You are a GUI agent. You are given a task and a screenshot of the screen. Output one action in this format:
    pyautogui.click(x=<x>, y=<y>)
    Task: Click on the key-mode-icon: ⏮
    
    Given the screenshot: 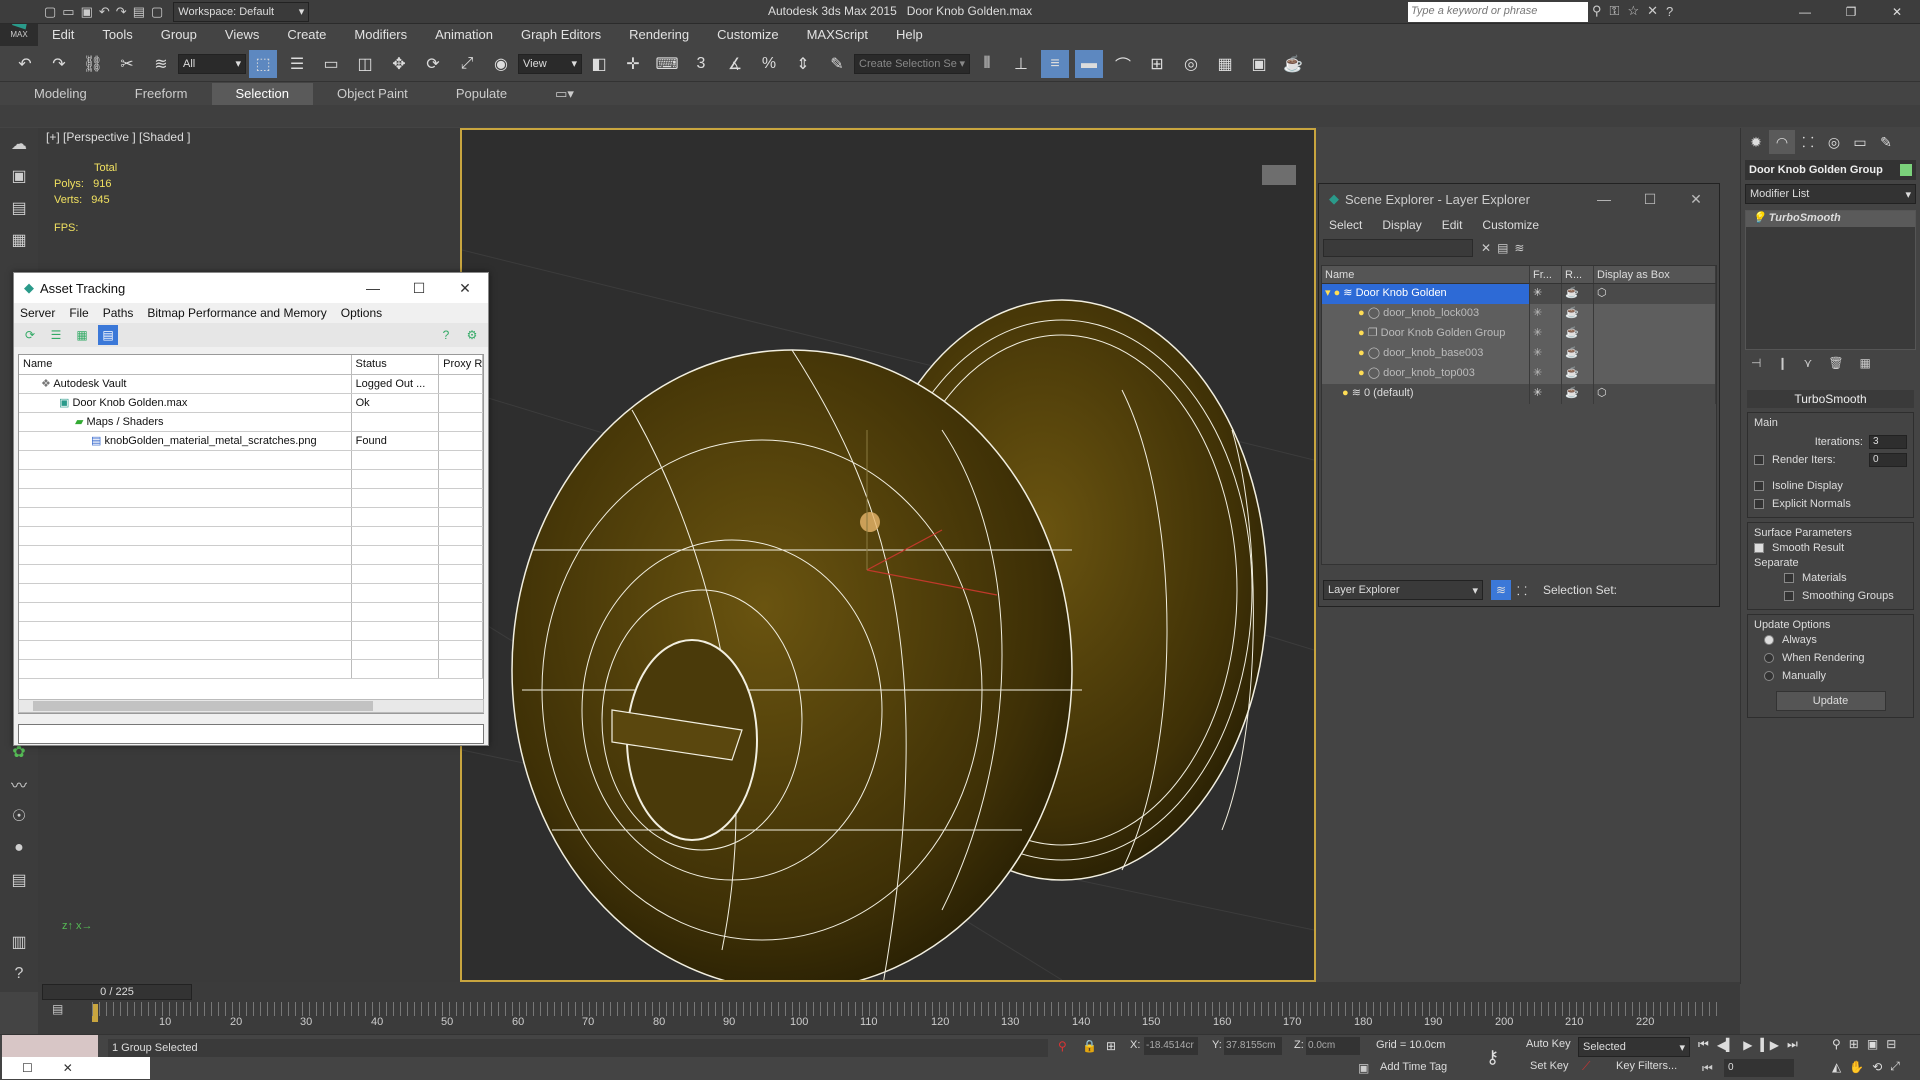 What is the action you would take?
    pyautogui.click(x=1707, y=1068)
    